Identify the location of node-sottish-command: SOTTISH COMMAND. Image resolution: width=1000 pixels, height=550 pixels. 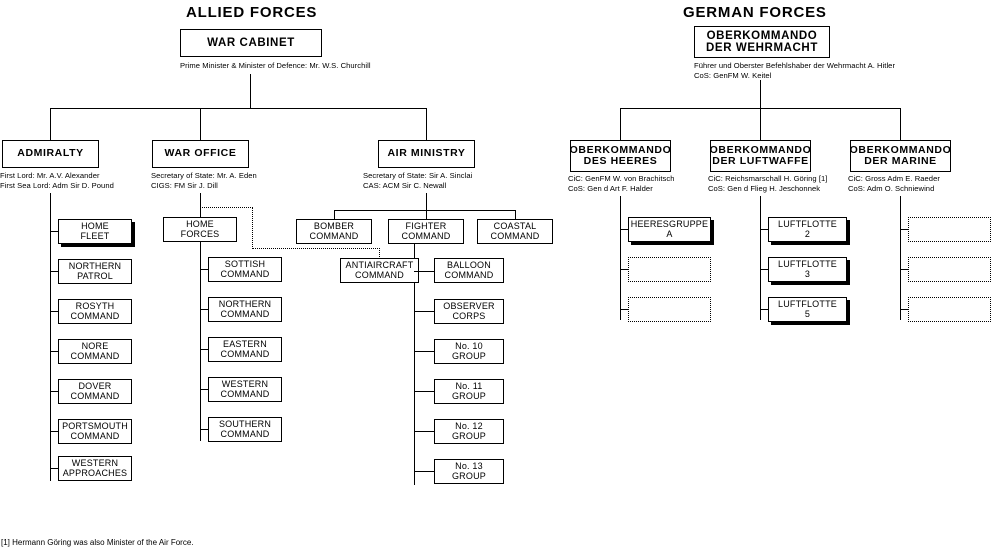
(245, 269).